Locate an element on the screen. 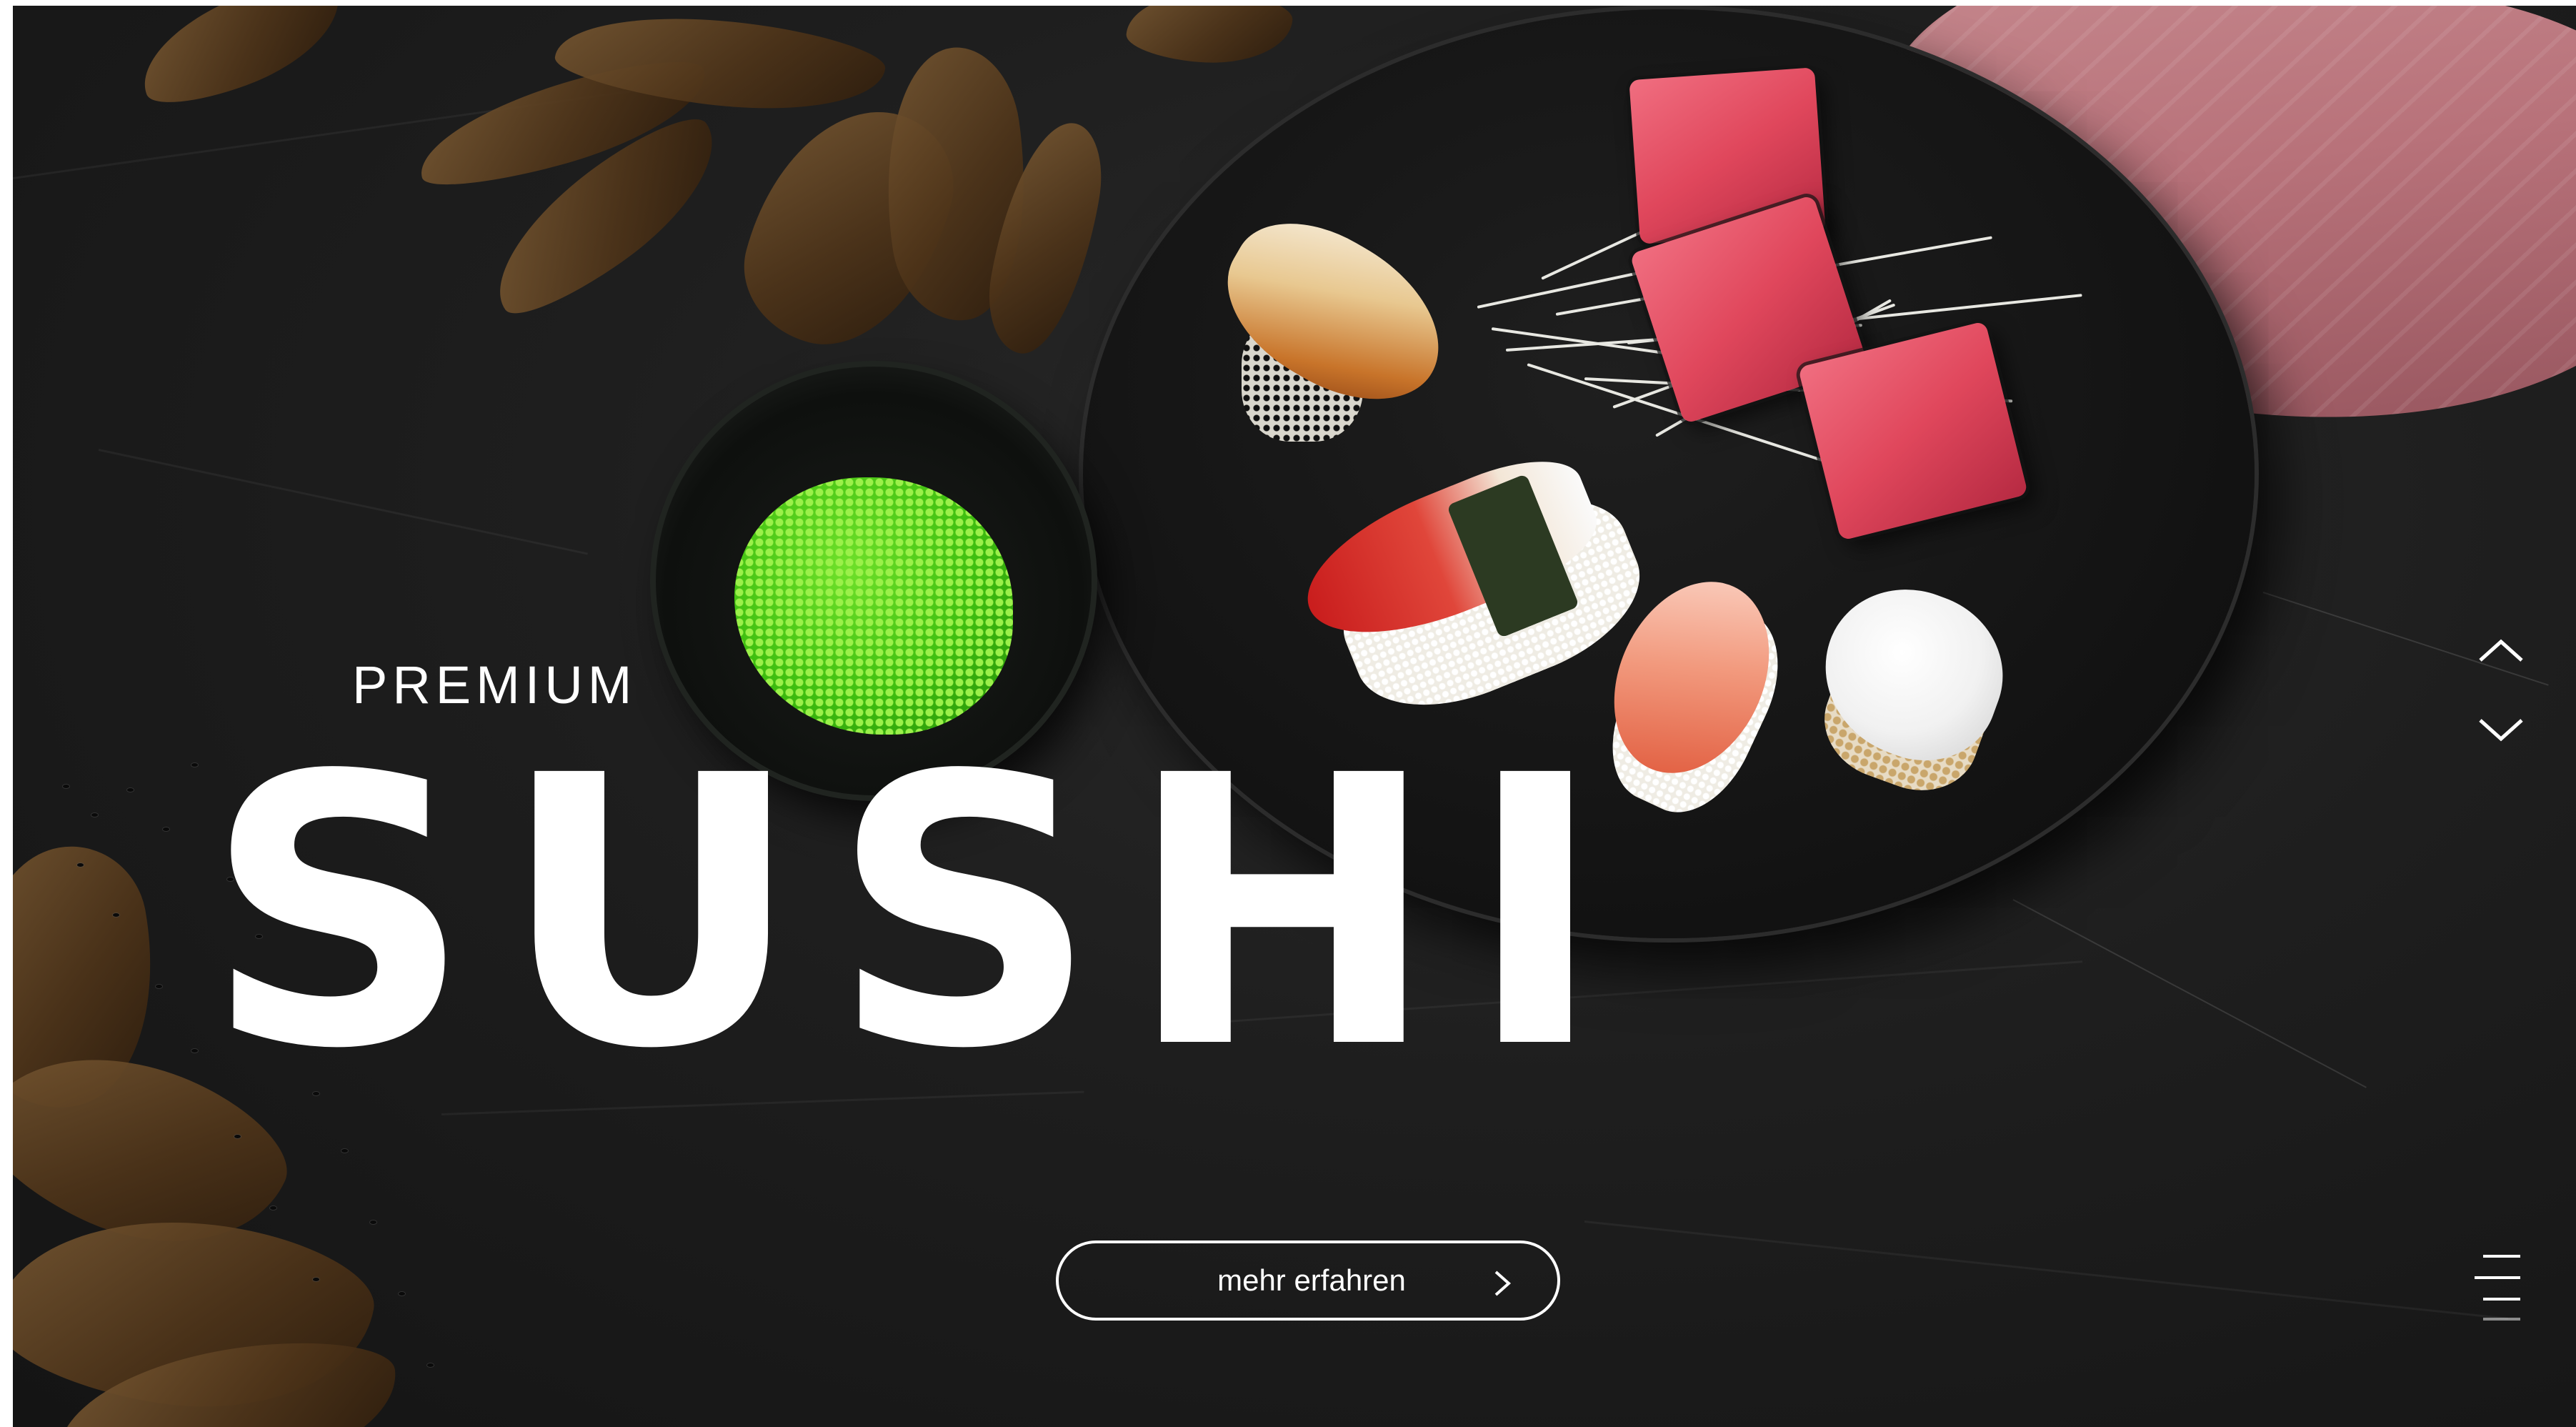 The height and width of the screenshot is (1427, 2576). chevron-up-icon is located at coordinates (2501, 655).